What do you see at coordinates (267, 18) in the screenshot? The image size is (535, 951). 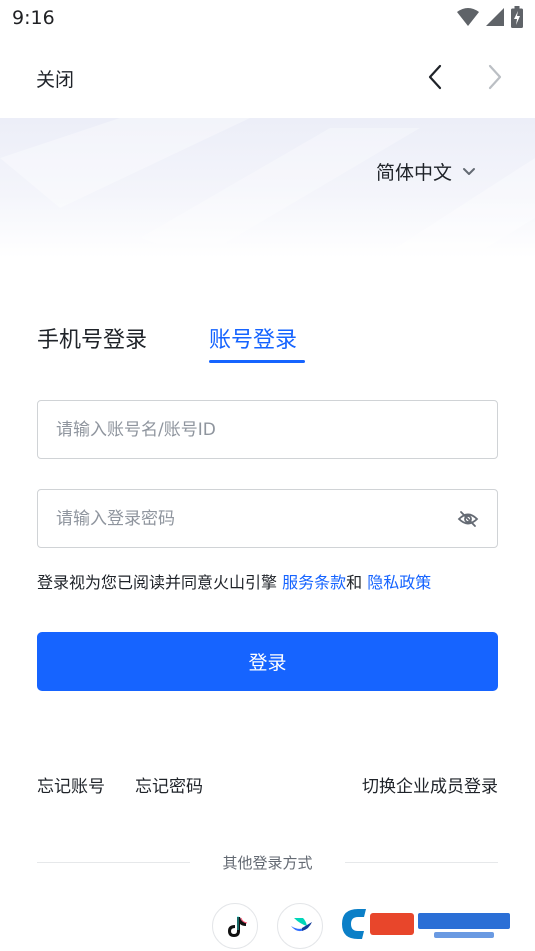 I see `status-bar: 9:16` at bounding box center [267, 18].